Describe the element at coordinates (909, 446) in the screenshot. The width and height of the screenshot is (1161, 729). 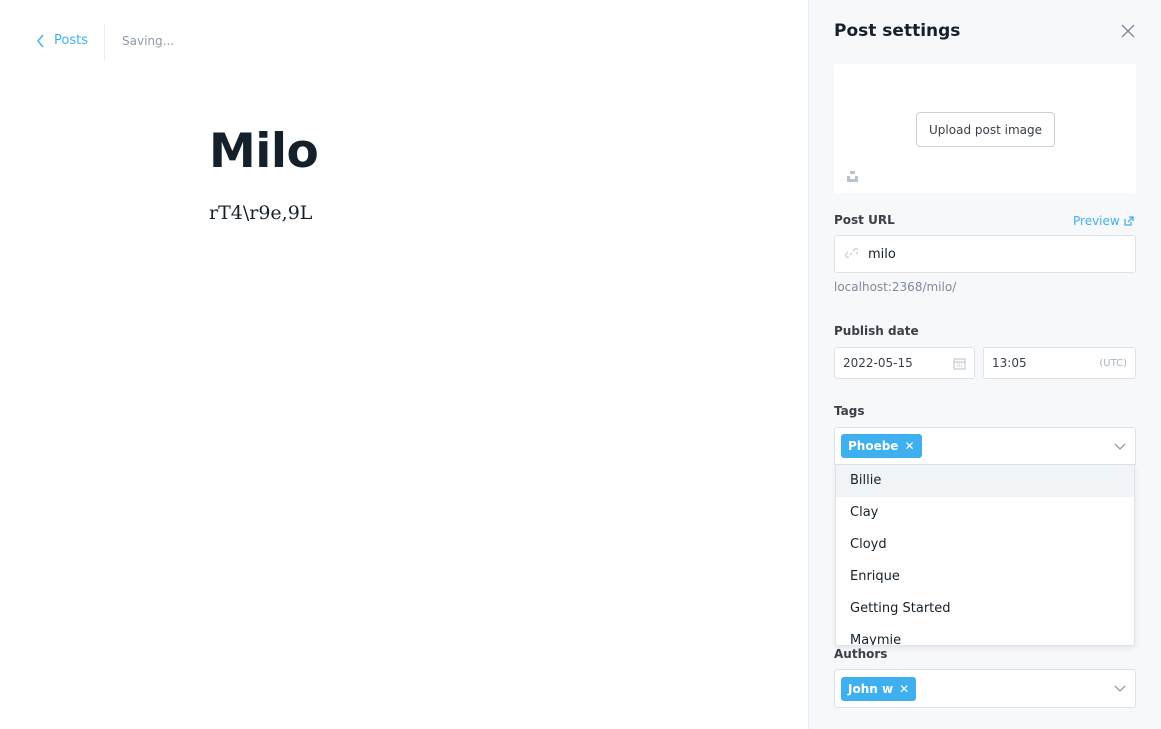
I see `remove-tag-icon: ✕` at that location.